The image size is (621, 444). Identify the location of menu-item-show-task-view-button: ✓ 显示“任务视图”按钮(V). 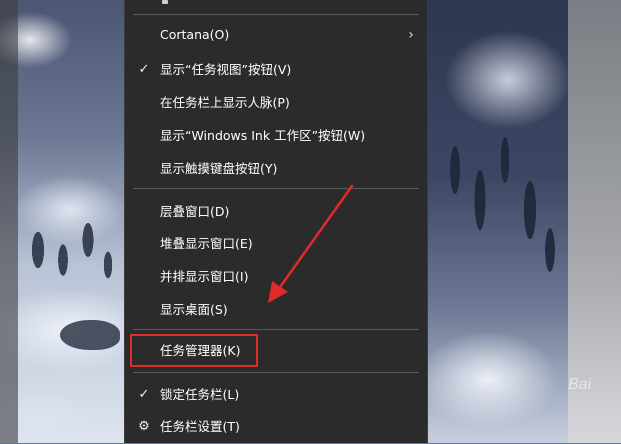
(276, 70).